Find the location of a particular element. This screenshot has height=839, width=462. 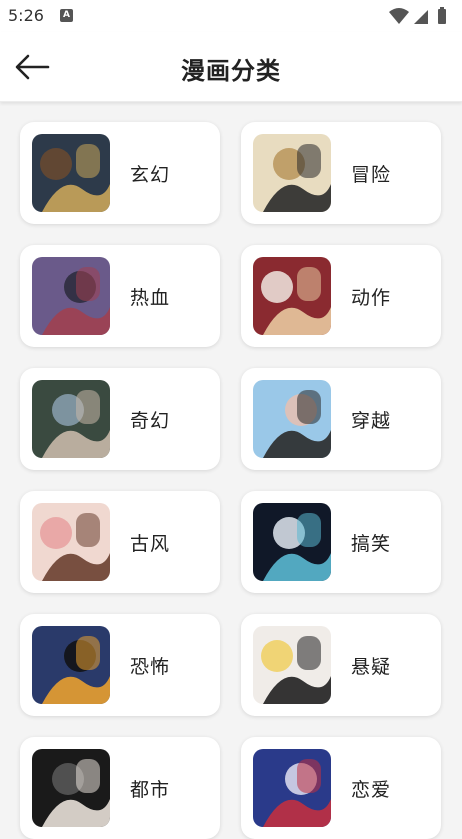

a-badge-icon: A is located at coordinates (66, 15).